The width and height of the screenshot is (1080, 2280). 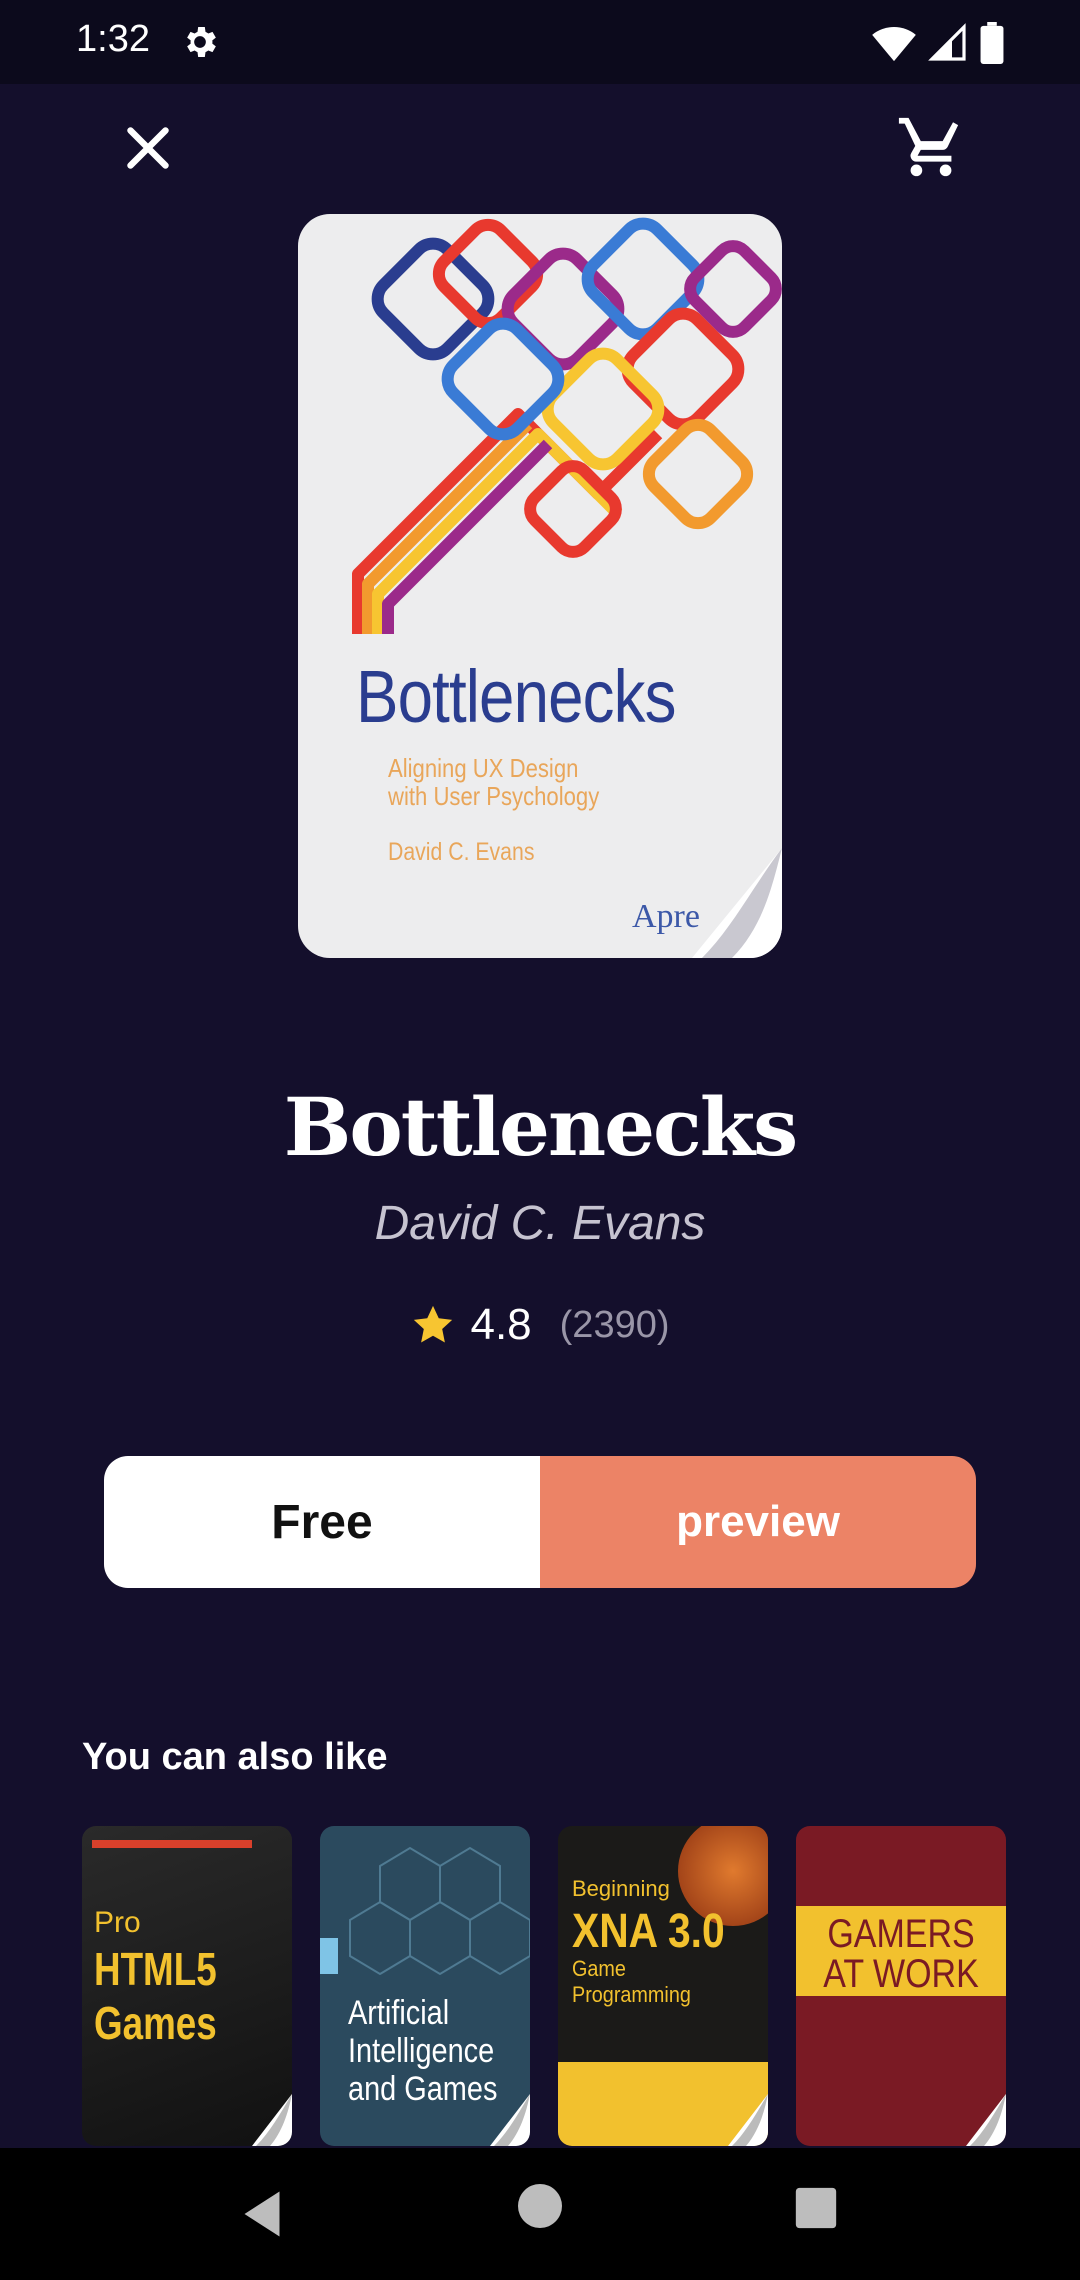 I want to click on free-button: Free, so click(x=322, y=1522).